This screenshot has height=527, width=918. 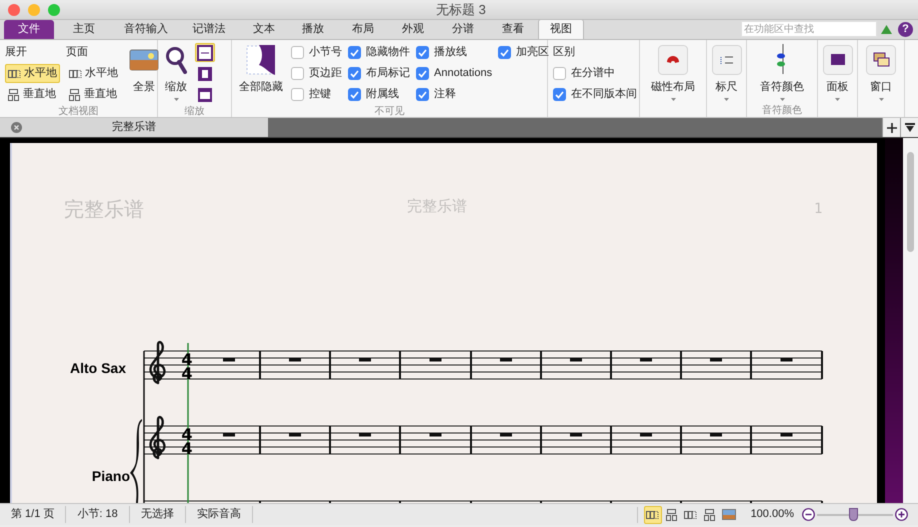 I want to click on curtain-icon, so click(x=261, y=60).